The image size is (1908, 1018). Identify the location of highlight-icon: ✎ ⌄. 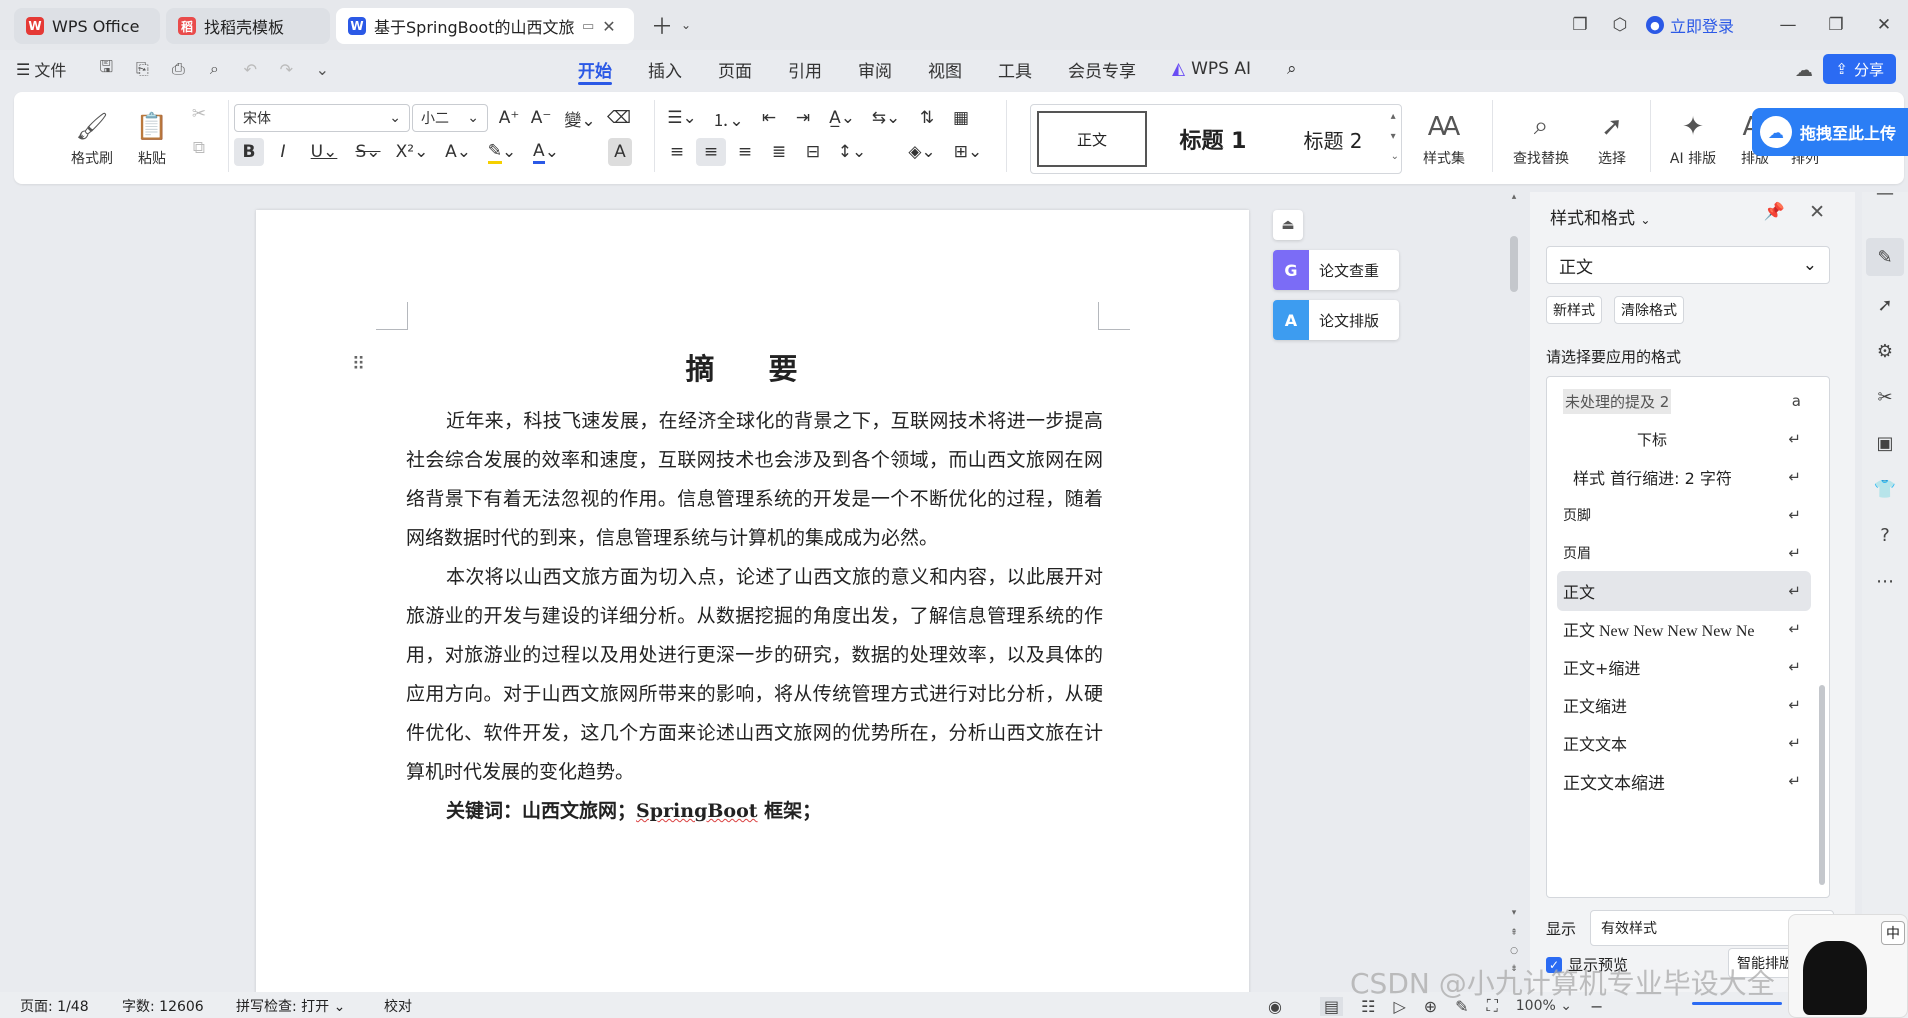
(502, 152).